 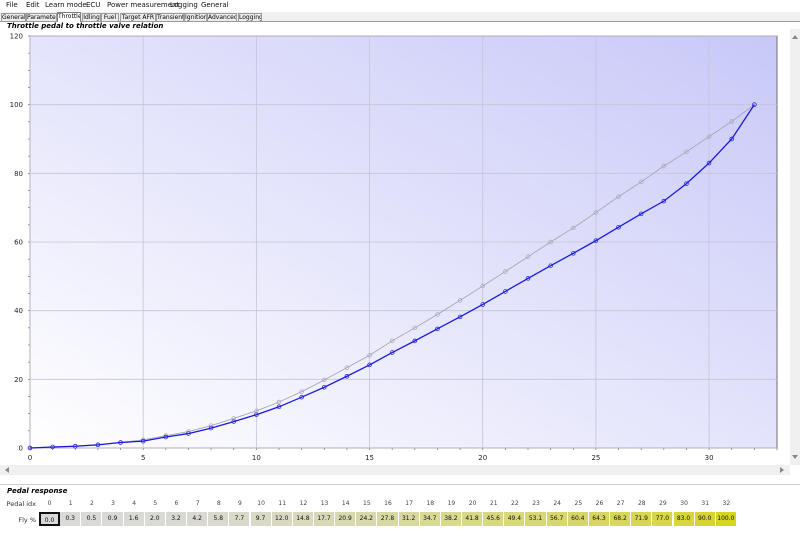 I want to click on pedal-idx-cell: 19, so click(x=451, y=503).